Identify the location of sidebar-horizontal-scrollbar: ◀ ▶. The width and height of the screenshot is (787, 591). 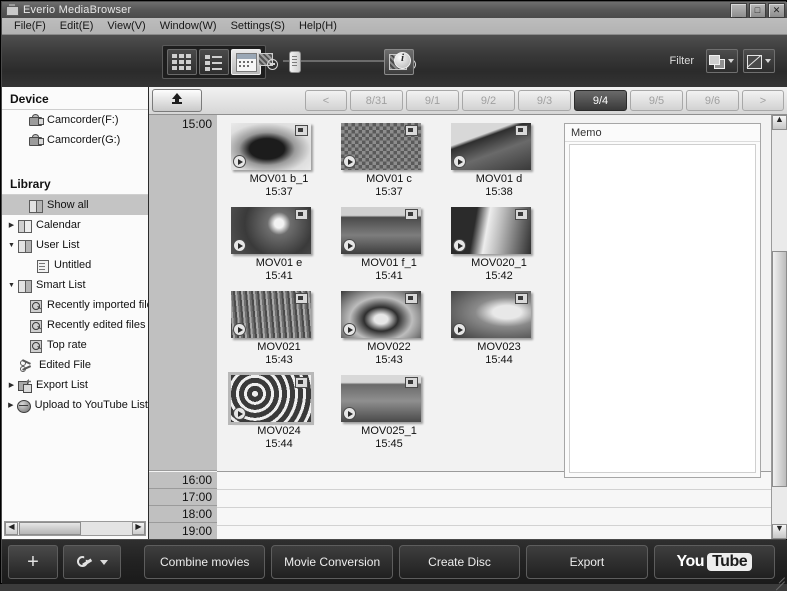
(75, 528).